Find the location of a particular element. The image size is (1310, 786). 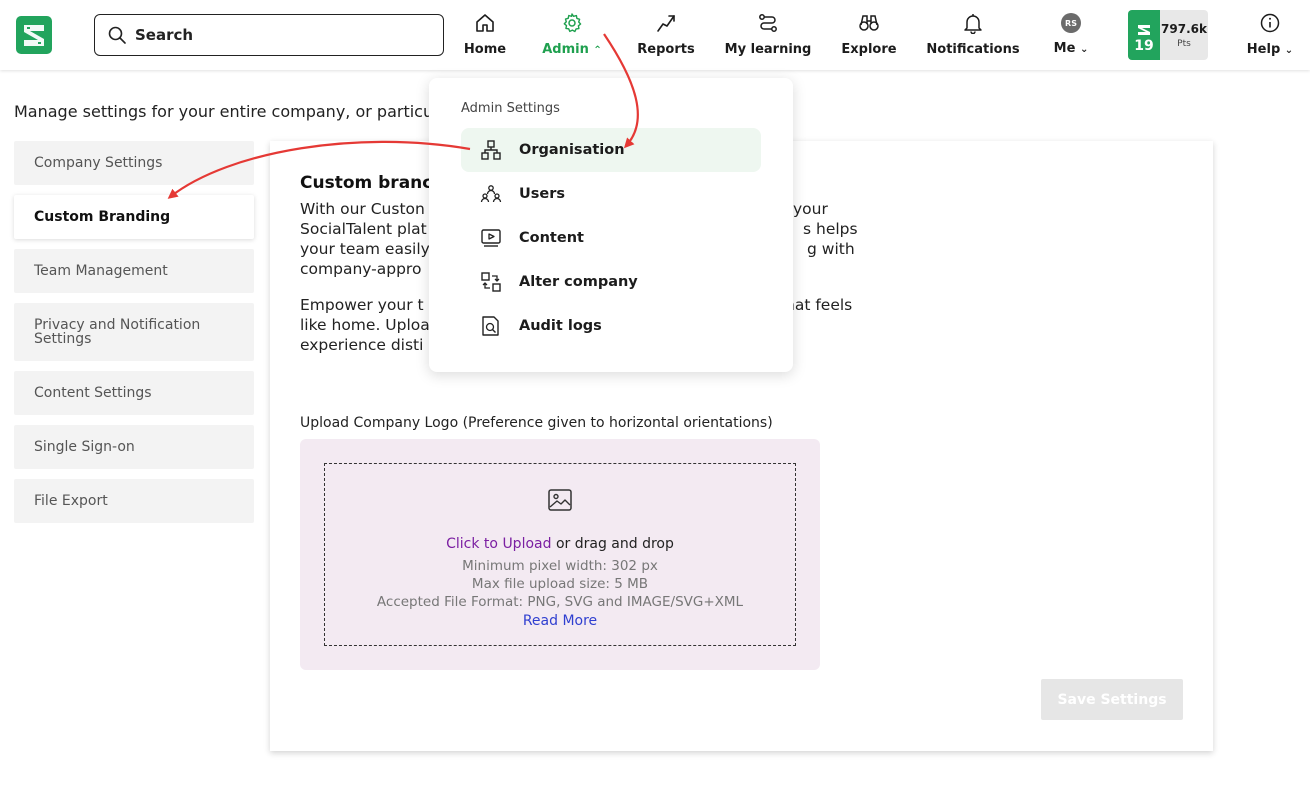

menu-item-content: Content is located at coordinates (611, 238).